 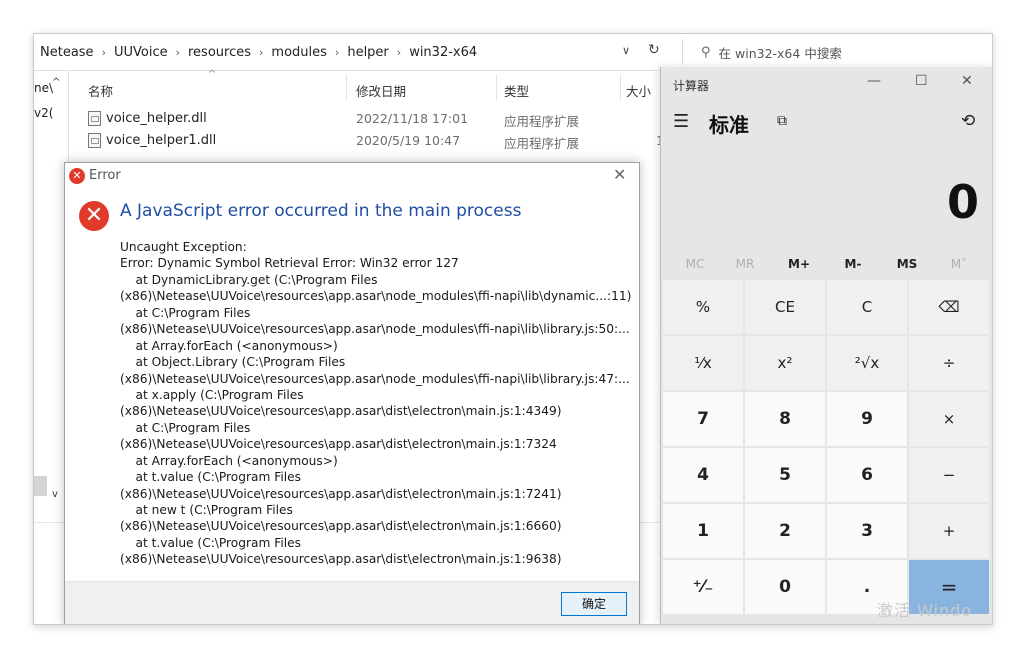 I want to click on search-input: ⚲ 在 win32-x64 中搜索, so click(x=835, y=52).